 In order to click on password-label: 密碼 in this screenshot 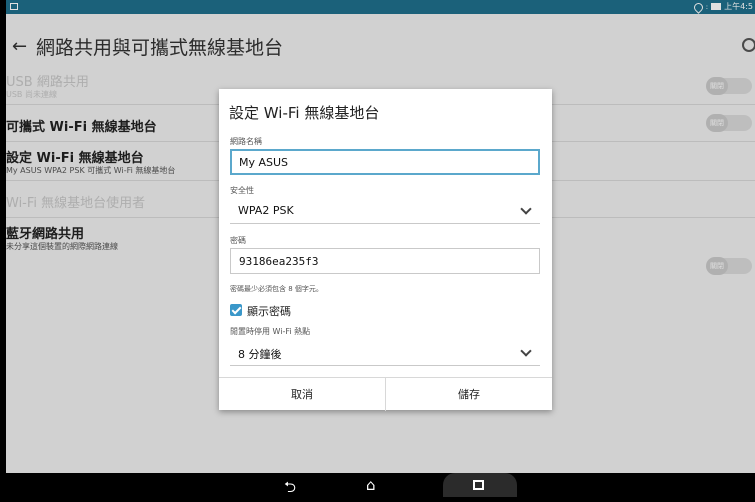, I will do `click(238, 240)`.